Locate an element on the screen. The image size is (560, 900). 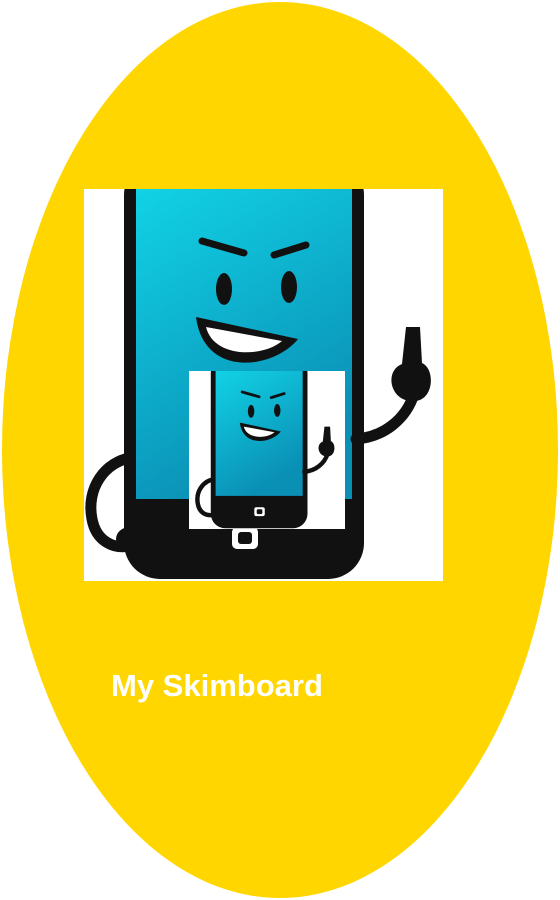
phone-character-thumbnail is located at coordinates (267, 450).